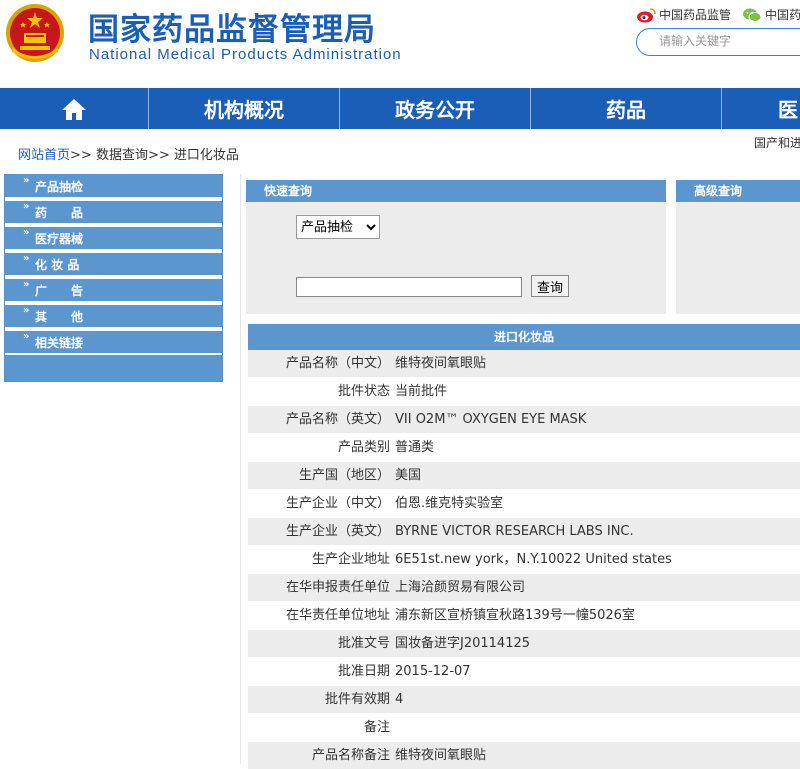 Image resolution: width=800 pixels, height=769 pixels. What do you see at coordinates (113, 291) in the screenshot?
I see `sidebar-item-advertising: » 广 告` at bounding box center [113, 291].